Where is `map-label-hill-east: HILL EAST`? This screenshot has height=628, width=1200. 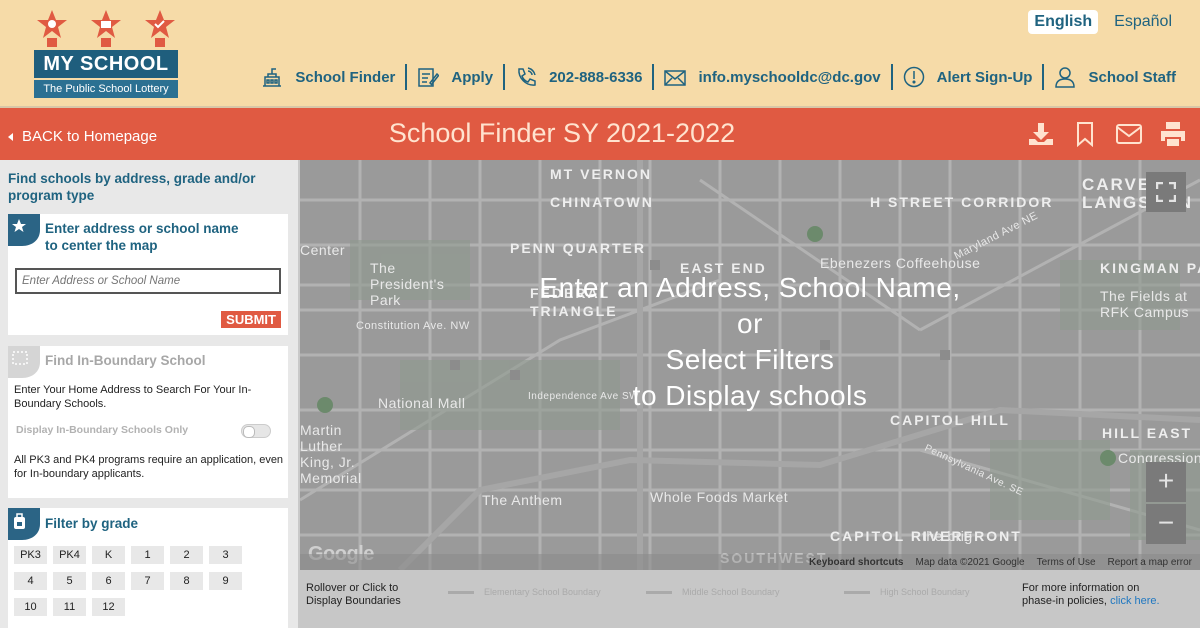
map-label-hill-east: HILL EAST is located at coordinates (1147, 433).